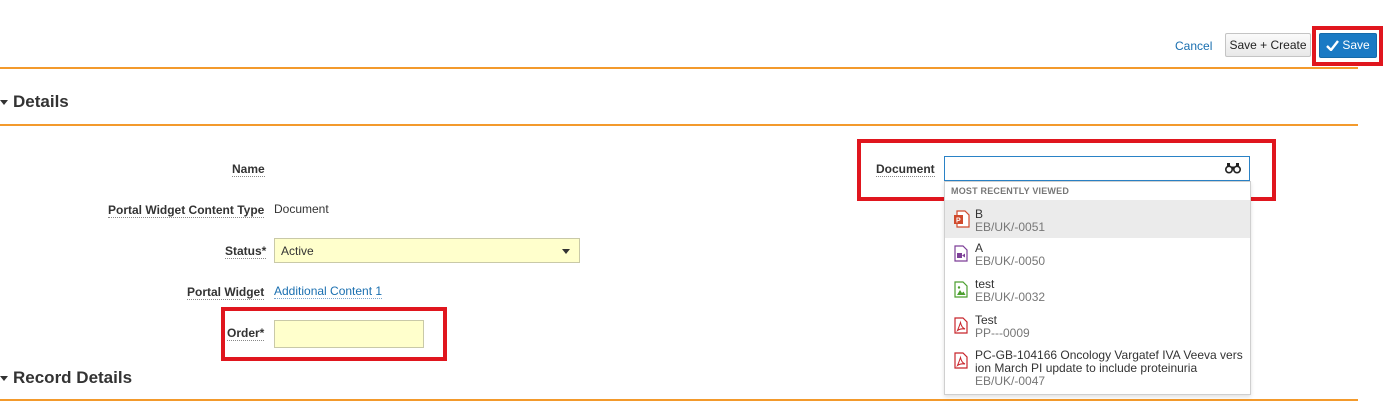 This screenshot has width=1388, height=408. I want to click on record-details-divider, so click(679, 400).